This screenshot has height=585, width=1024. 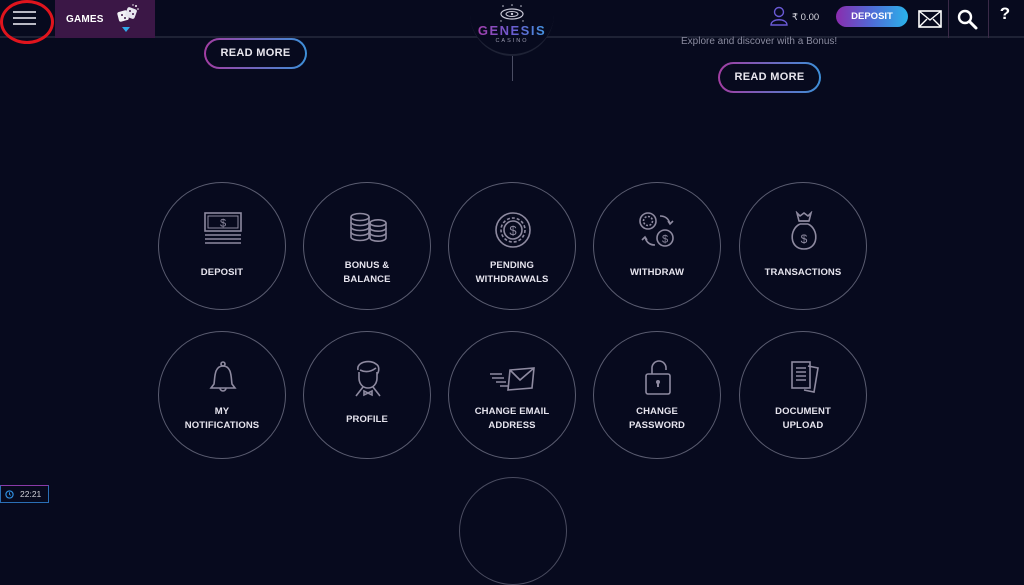 I want to click on unlock-icon, so click(x=658, y=377).